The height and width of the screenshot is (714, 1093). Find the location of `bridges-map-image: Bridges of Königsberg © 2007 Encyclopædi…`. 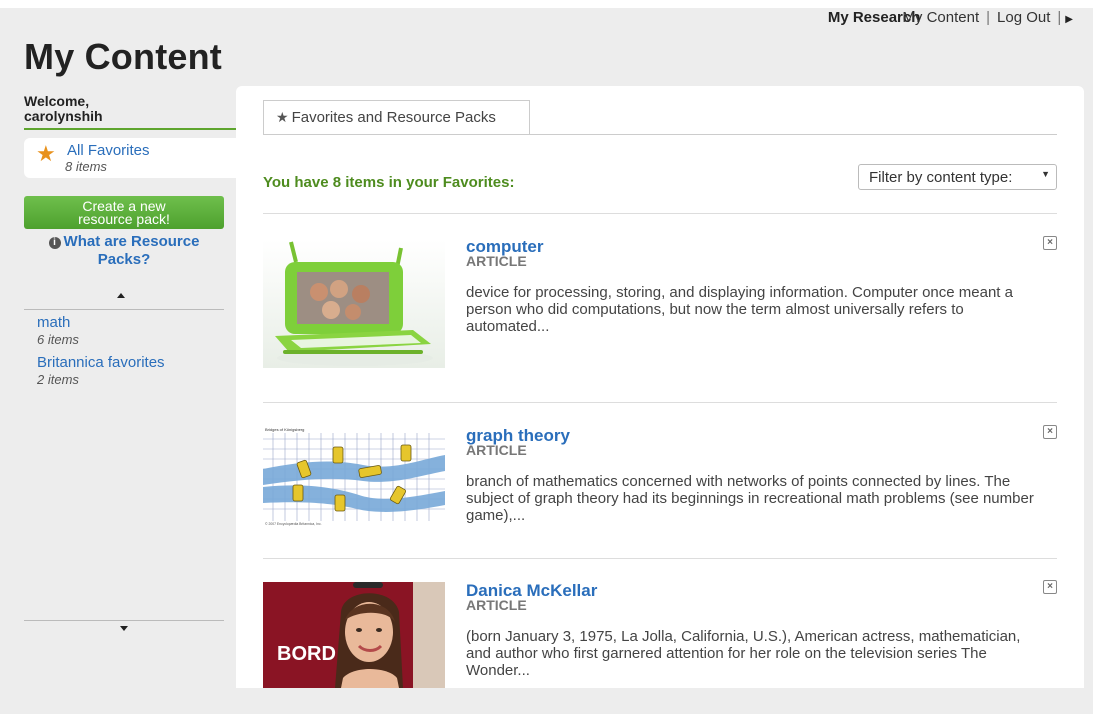

bridges-map-image: Bridges of Königsberg © 2007 Encyclopædi… is located at coordinates (354, 476).